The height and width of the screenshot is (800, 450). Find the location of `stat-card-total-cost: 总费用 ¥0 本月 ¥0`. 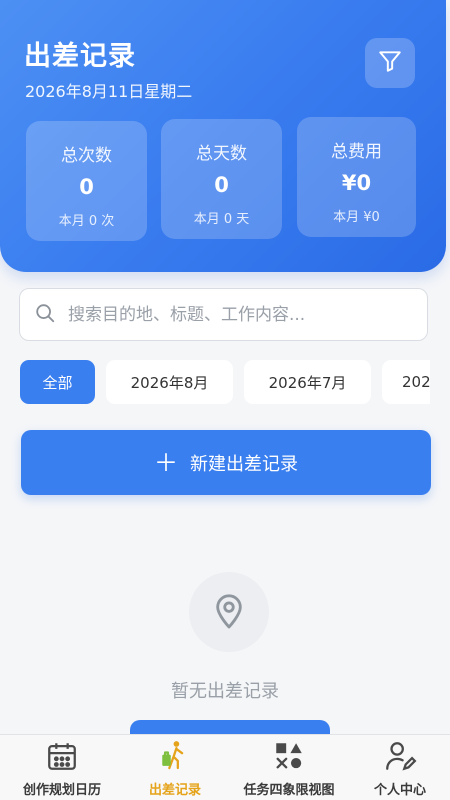

stat-card-total-cost: 总费用 ¥0 本月 ¥0 is located at coordinates (356, 177).